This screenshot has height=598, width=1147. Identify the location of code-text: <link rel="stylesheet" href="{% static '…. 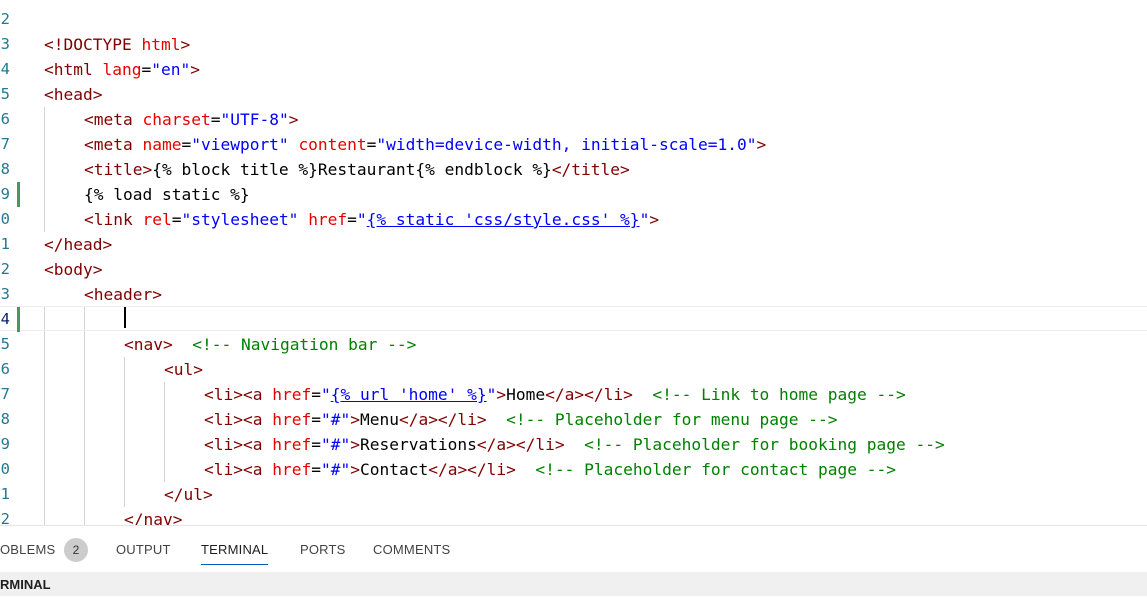
(372, 219).